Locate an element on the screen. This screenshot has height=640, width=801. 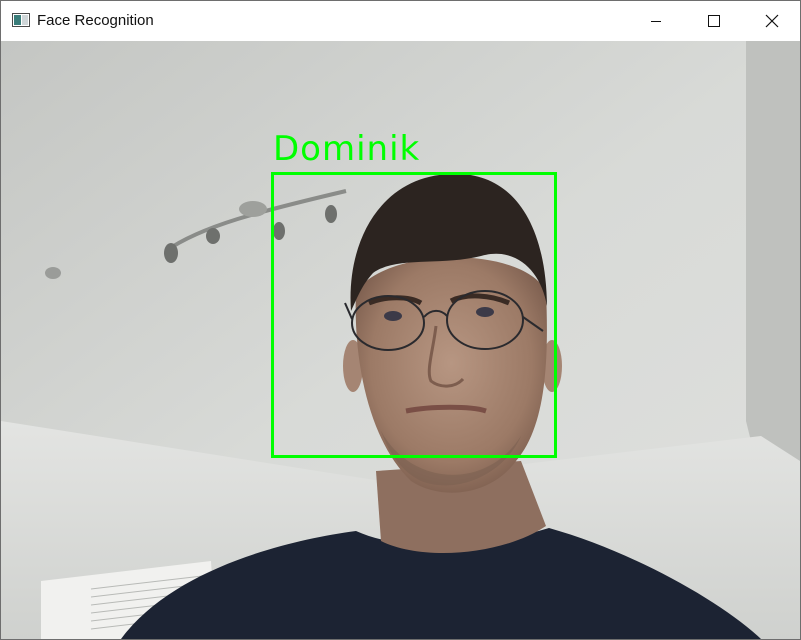
minimize-icon is located at coordinates (656, 21).